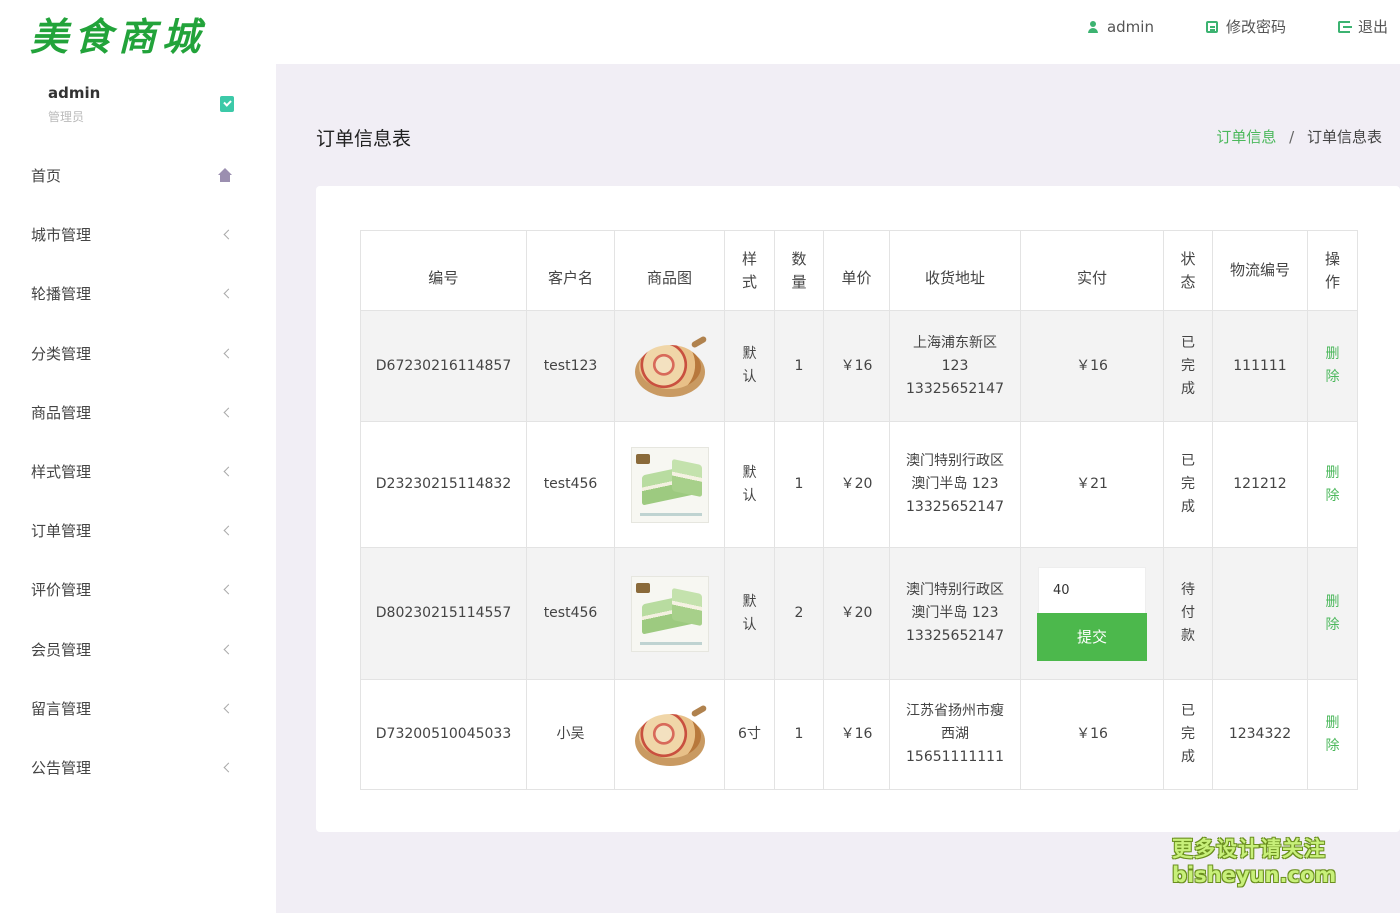 The width and height of the screenshot is (1400, 913). What do you see at coordinates (570, 270) in the screenshot?
I see `col-header-customer: 客户名` at bounding box center [570, 270].